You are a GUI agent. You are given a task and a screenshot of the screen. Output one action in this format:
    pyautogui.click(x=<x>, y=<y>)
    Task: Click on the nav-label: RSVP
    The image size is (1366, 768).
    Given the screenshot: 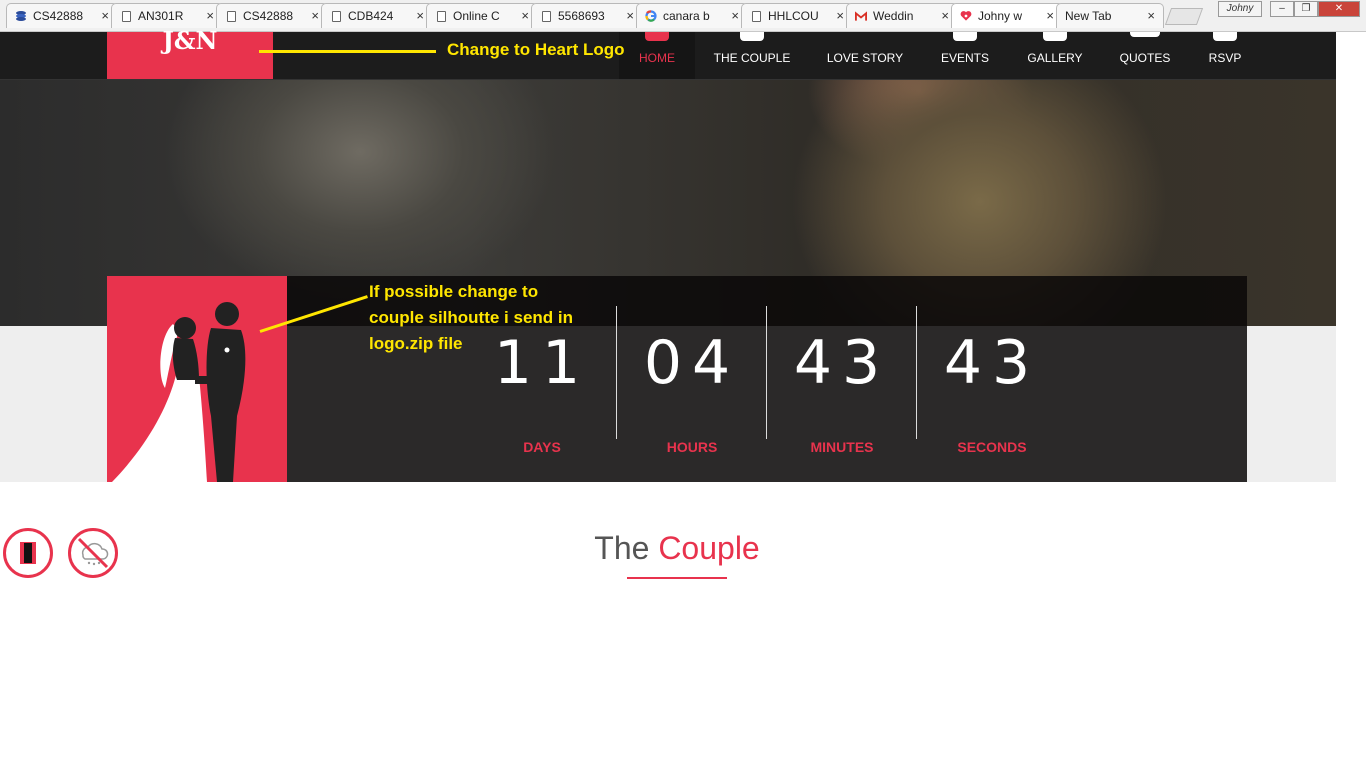 What is the action you would take?
    pyautogui.click(x=1225, y=58)
    